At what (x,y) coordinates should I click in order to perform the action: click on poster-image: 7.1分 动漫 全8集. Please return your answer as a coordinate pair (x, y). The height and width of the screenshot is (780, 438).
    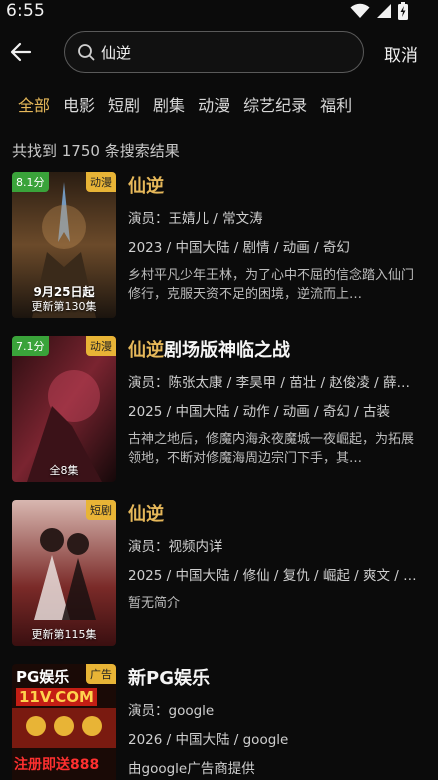
    Looking at the image, I should click on (64, 409).